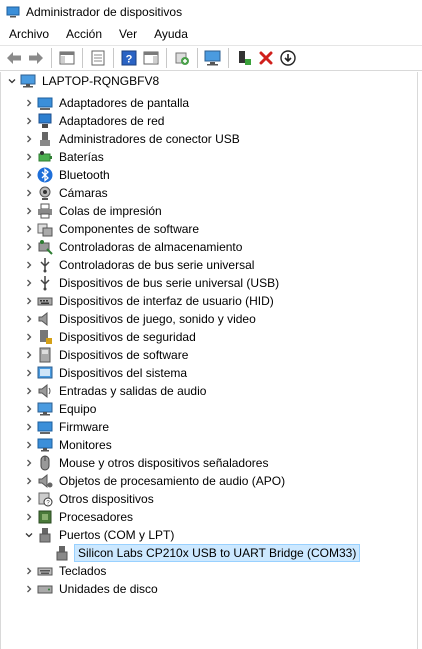  Describe the element at coordinates (83, 34) in the screenshot. I see `menu-accion: Acción` at that location.